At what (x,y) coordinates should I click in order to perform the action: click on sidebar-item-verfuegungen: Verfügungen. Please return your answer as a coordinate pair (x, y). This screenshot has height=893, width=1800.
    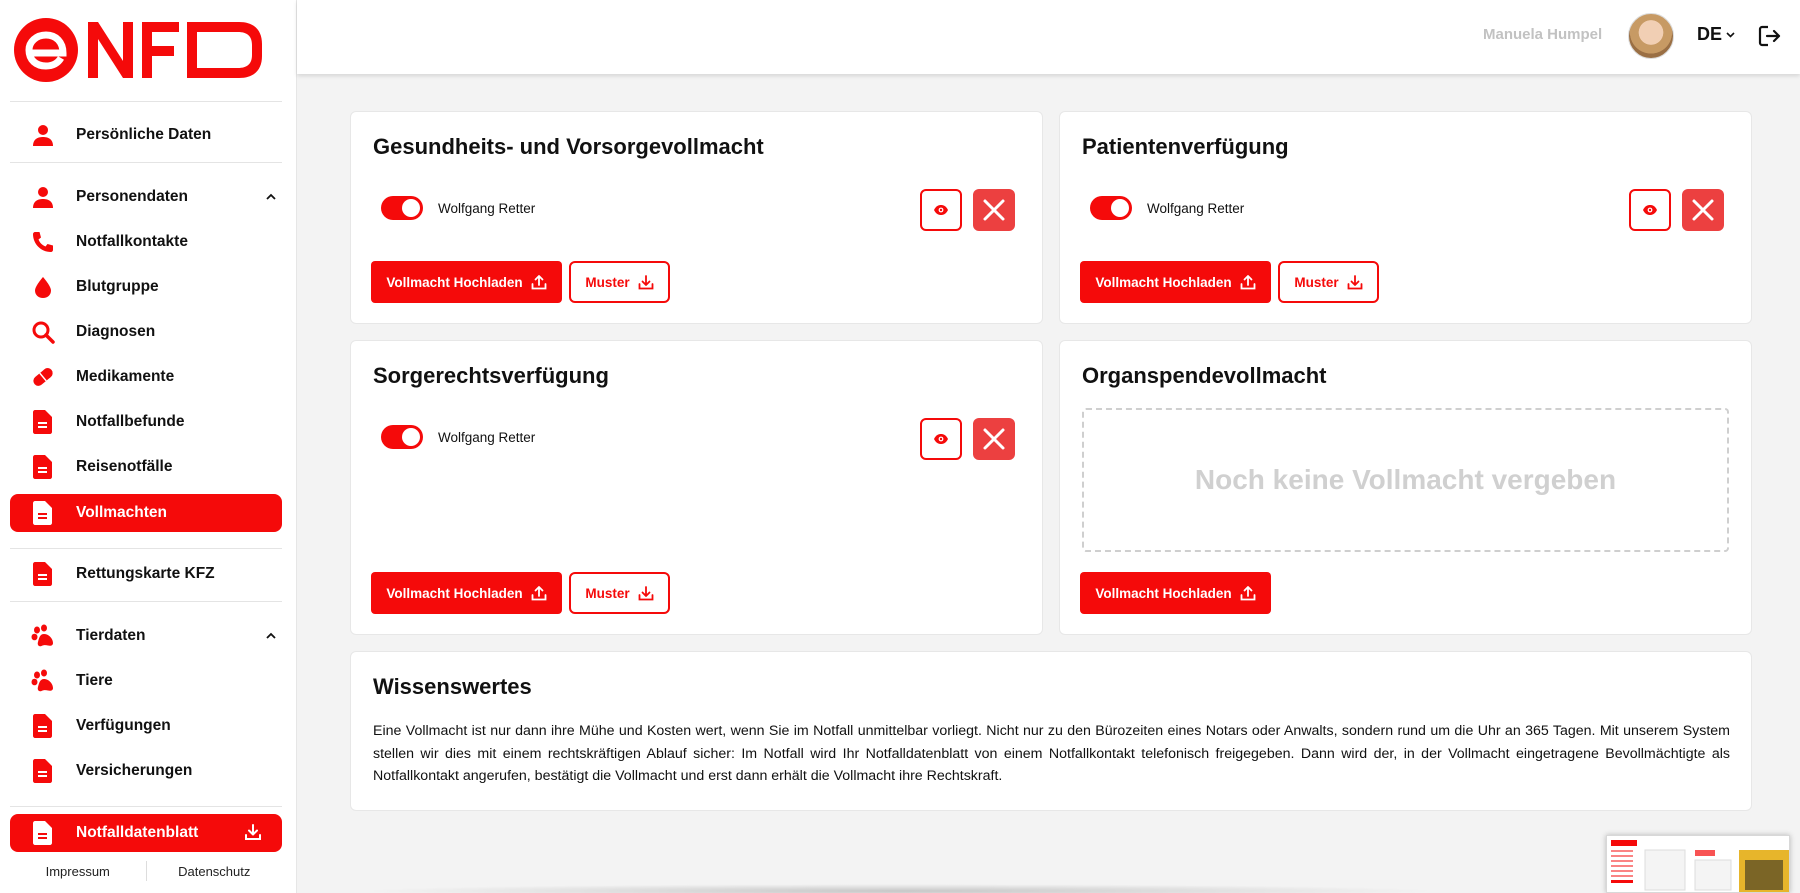
    Looking at the image, I should click on (146, 726).